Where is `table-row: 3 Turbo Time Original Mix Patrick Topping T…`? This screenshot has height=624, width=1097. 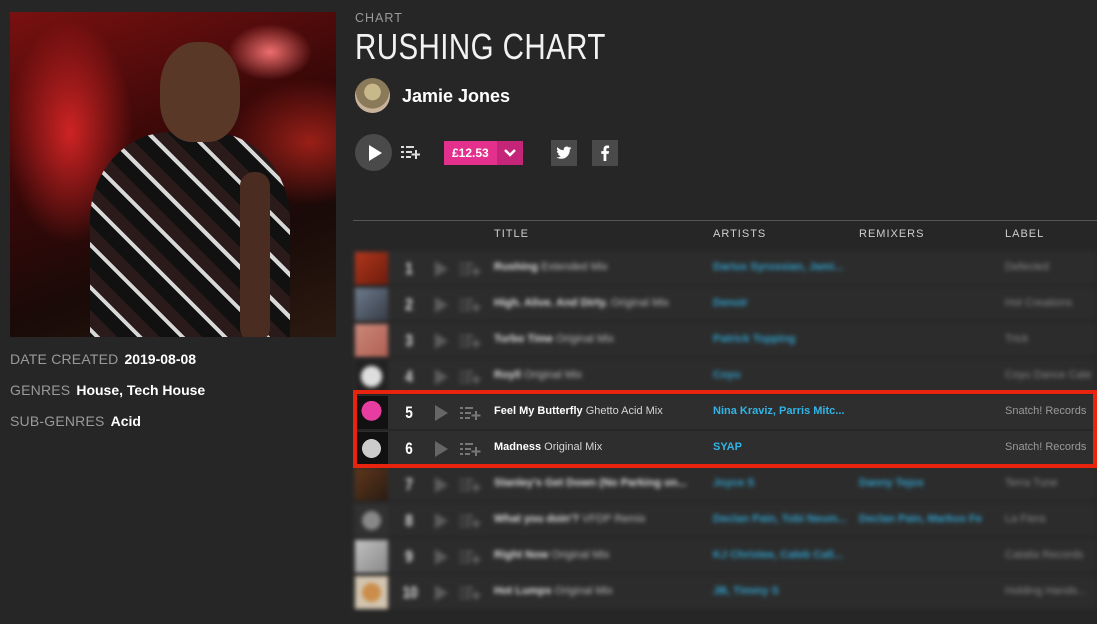
table-row: 3 Turbo Time Original Mix Patrick Topping T… is located at coordinates (725, 340).